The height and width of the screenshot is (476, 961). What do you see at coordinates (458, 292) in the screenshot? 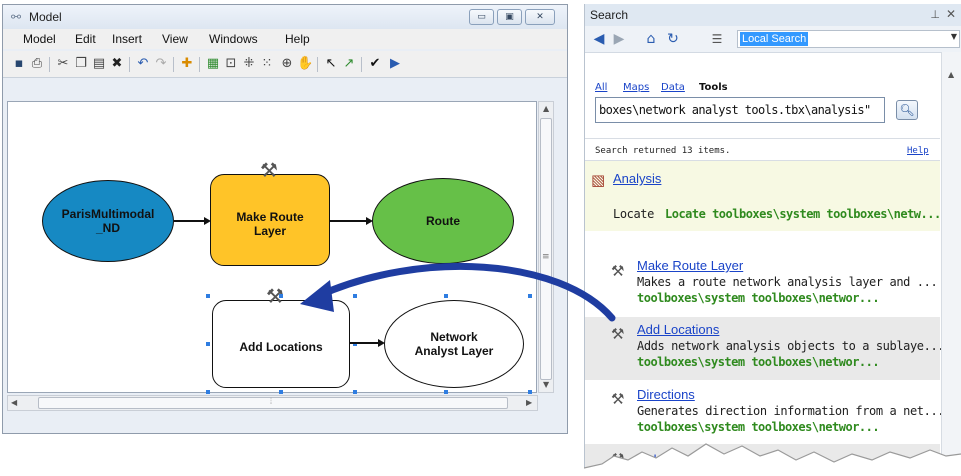
I see `drag-arrow` at bounding box center [458, 292].